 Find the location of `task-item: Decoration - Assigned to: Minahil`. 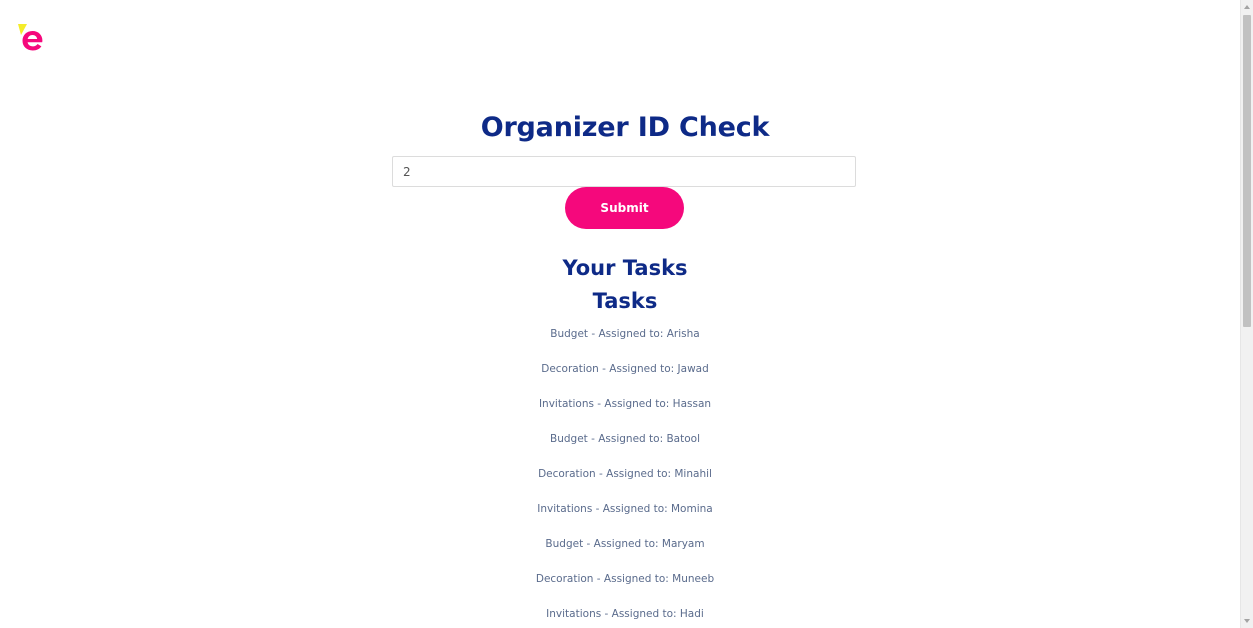

task-item: Decoration - Assigned to: Minahil is located at coordinates (625, 474).